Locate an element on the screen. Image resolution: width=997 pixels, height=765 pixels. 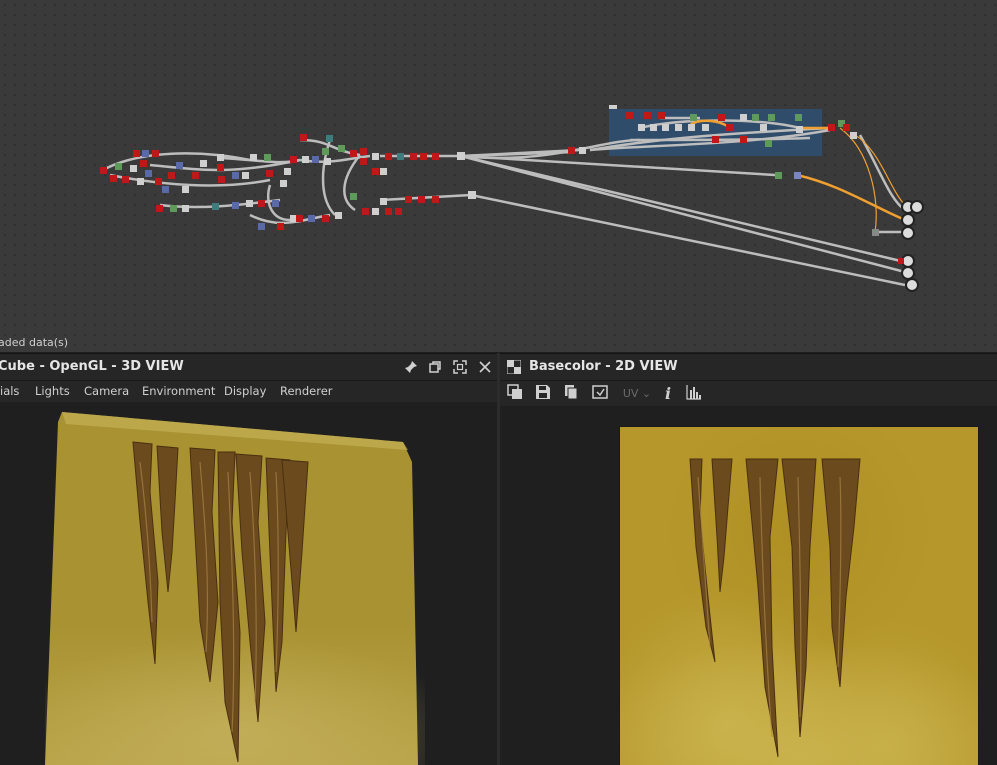
close-icon is located at coordinates (485, 368).